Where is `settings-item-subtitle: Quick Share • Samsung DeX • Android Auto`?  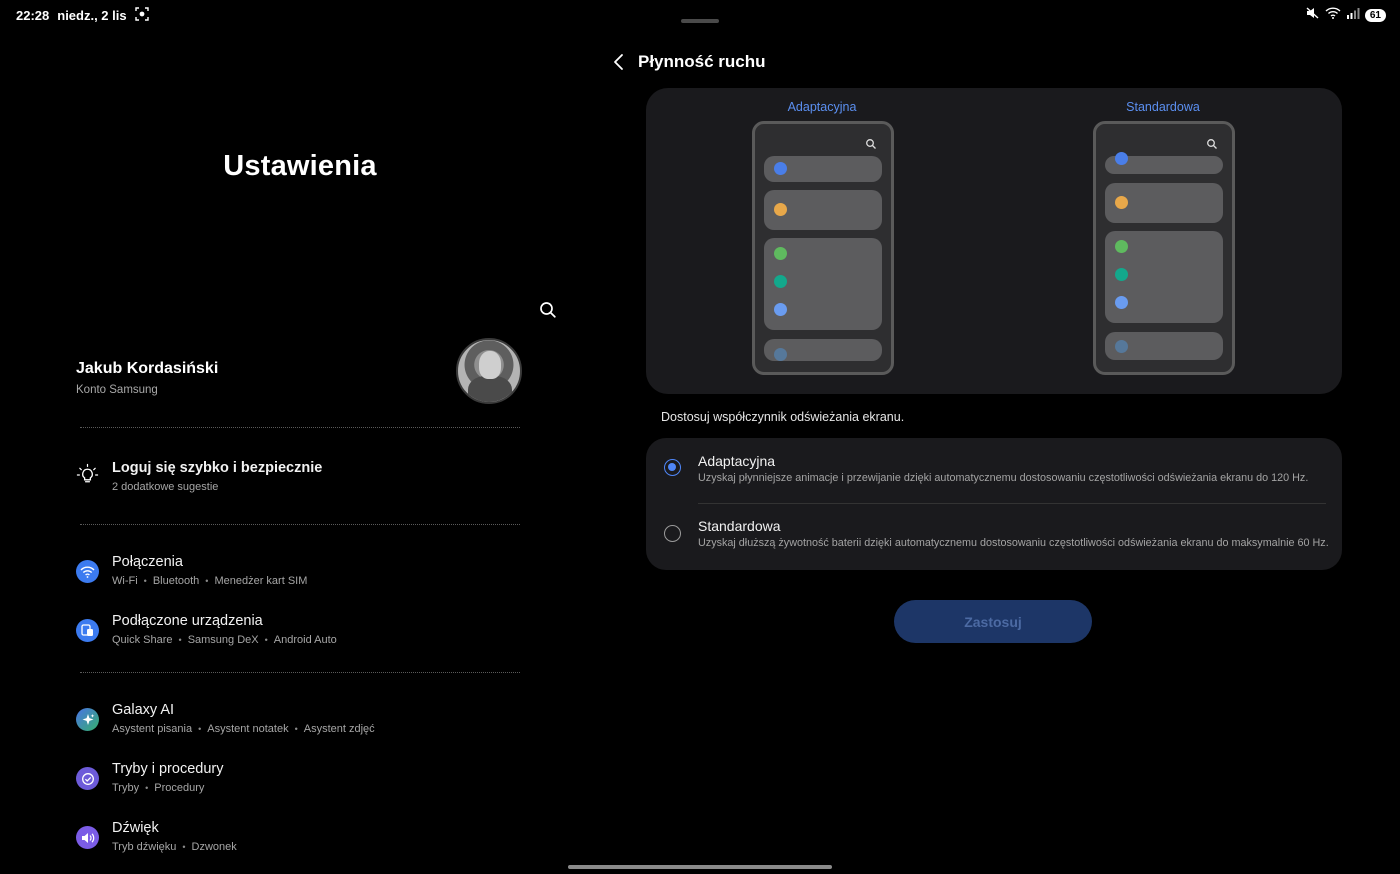
settings-item-subtitle: Quick Share • Samsung DeX • Android Auto is located at coordinates (224, 640).